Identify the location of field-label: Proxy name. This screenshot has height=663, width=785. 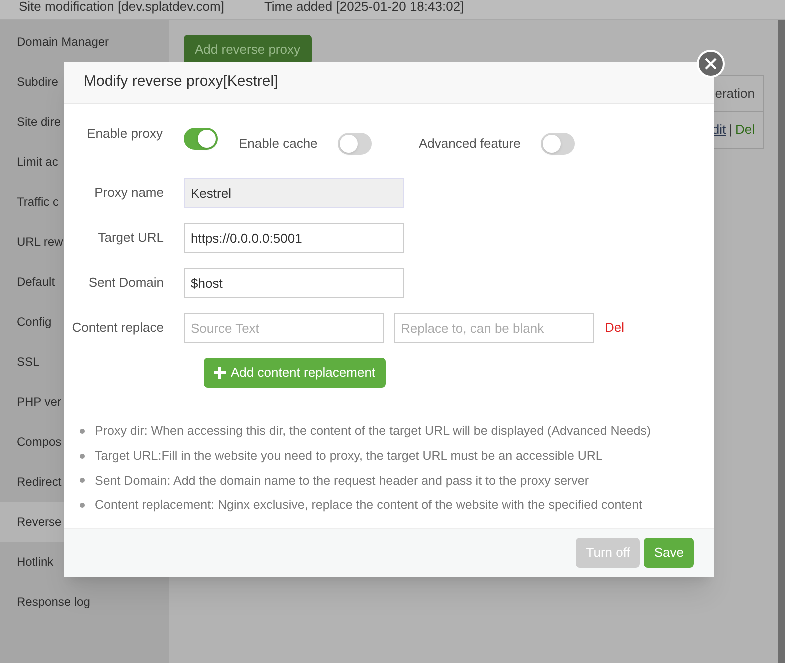
(129, 193).